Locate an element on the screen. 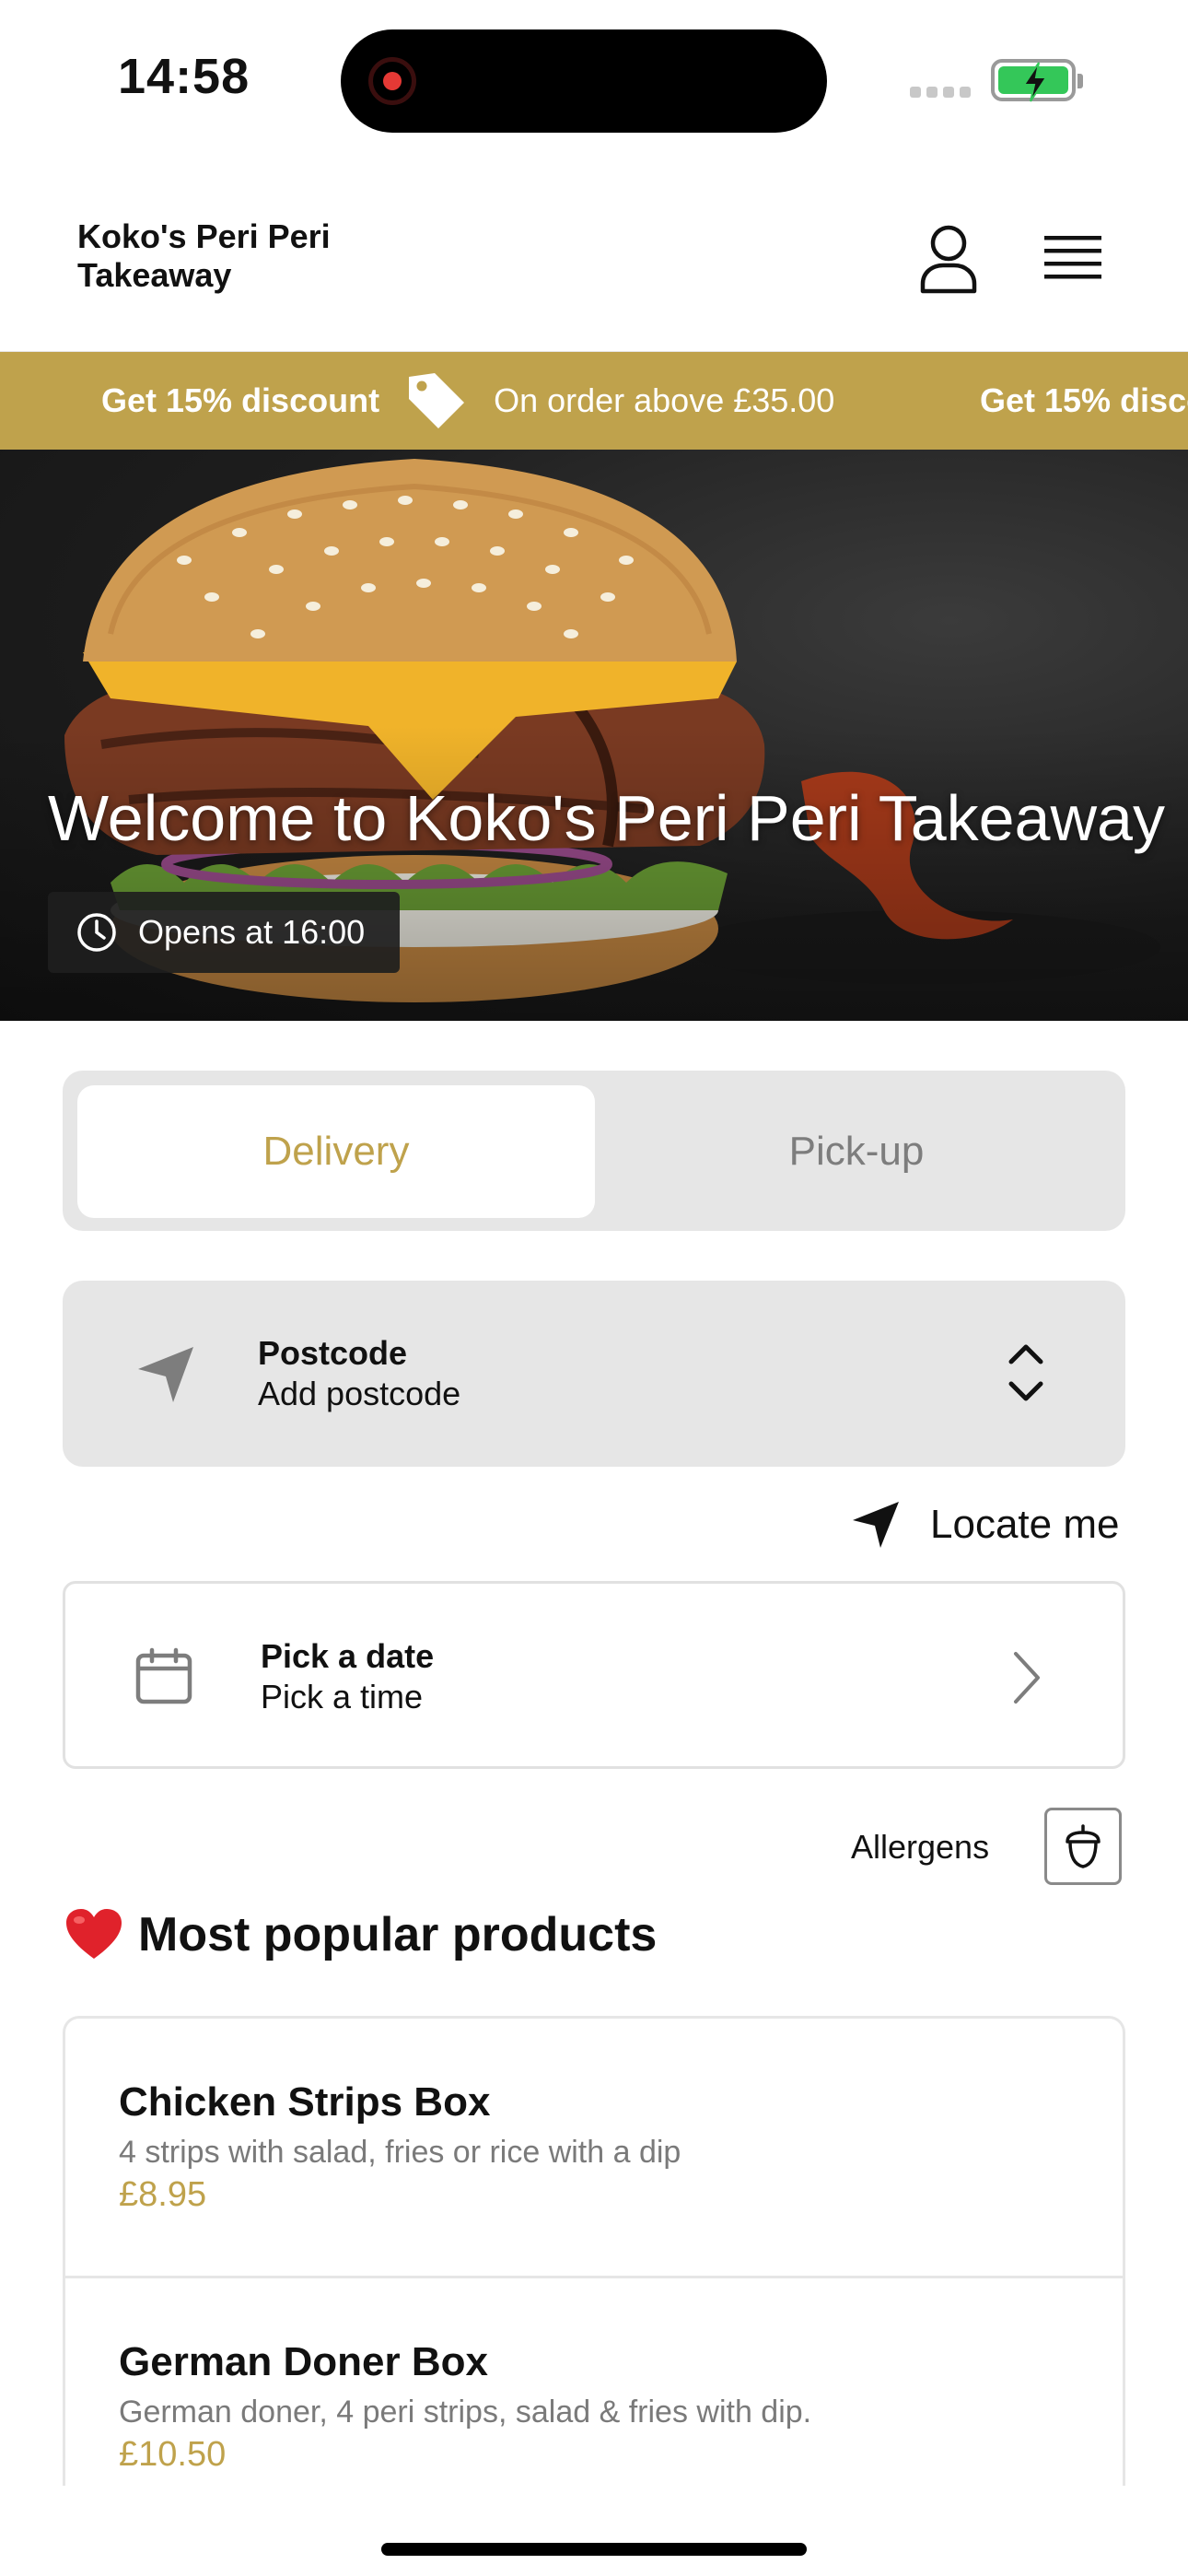 This screenshot has width=1188, height=2576. heart-icon is located at coordinates (94, 1934).